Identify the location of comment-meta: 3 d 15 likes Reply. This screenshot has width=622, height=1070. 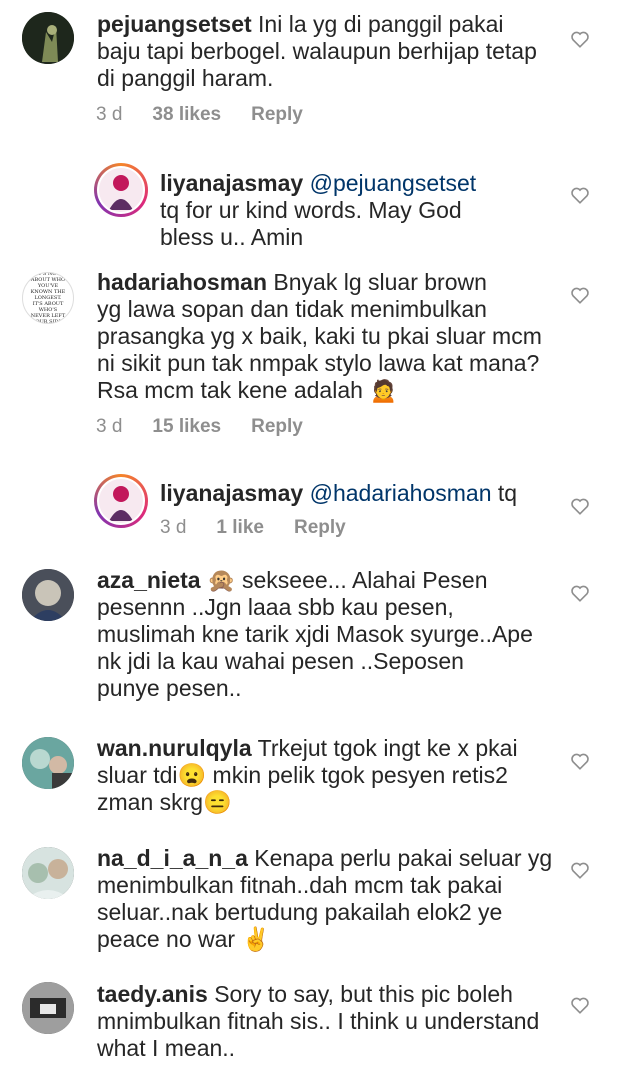
(199, 427).